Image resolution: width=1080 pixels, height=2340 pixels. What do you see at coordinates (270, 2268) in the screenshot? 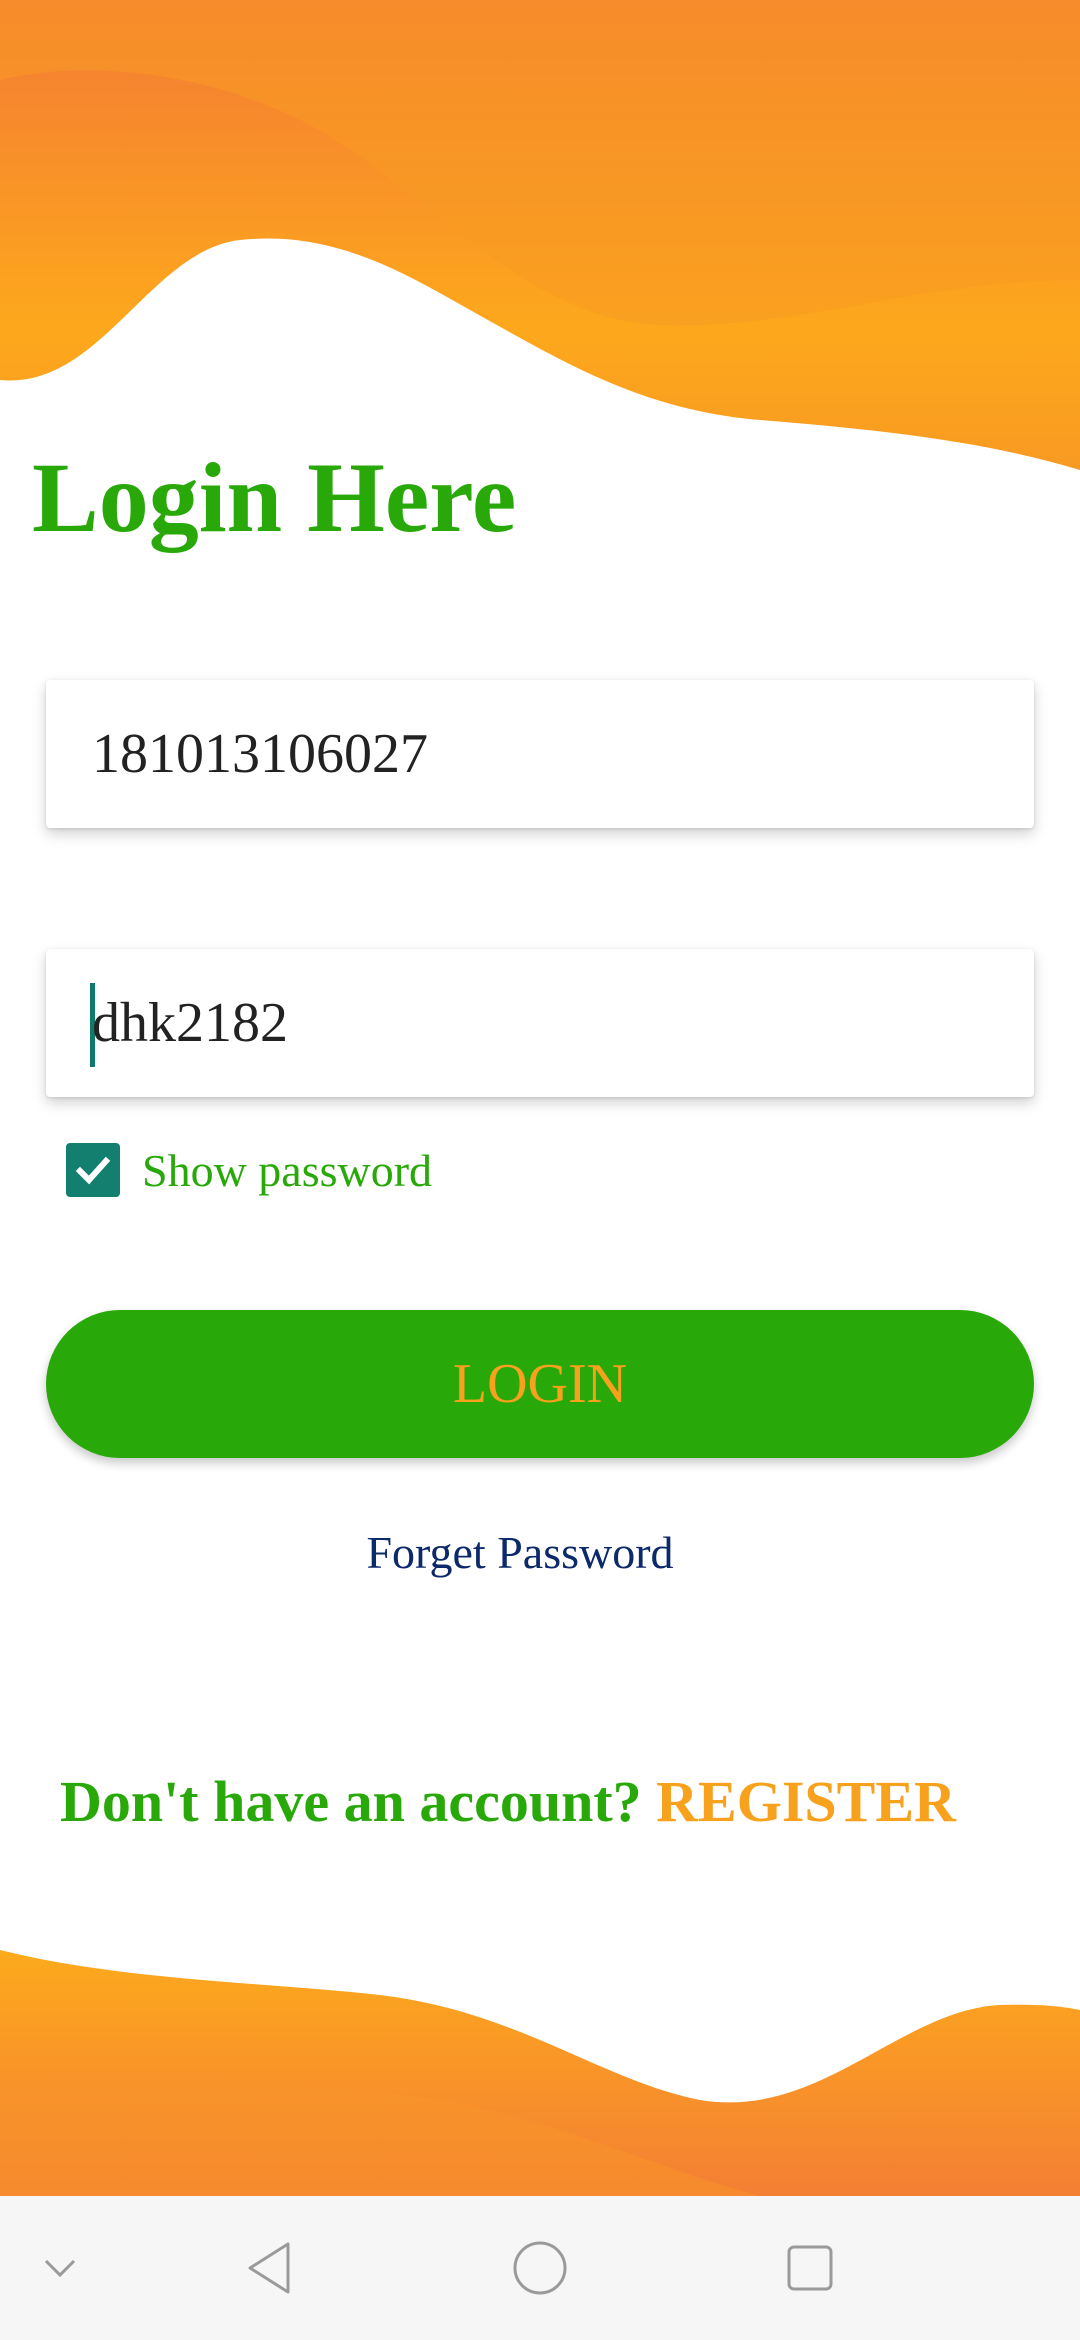
I see `back-icon` at bounding box center [270, 2268].